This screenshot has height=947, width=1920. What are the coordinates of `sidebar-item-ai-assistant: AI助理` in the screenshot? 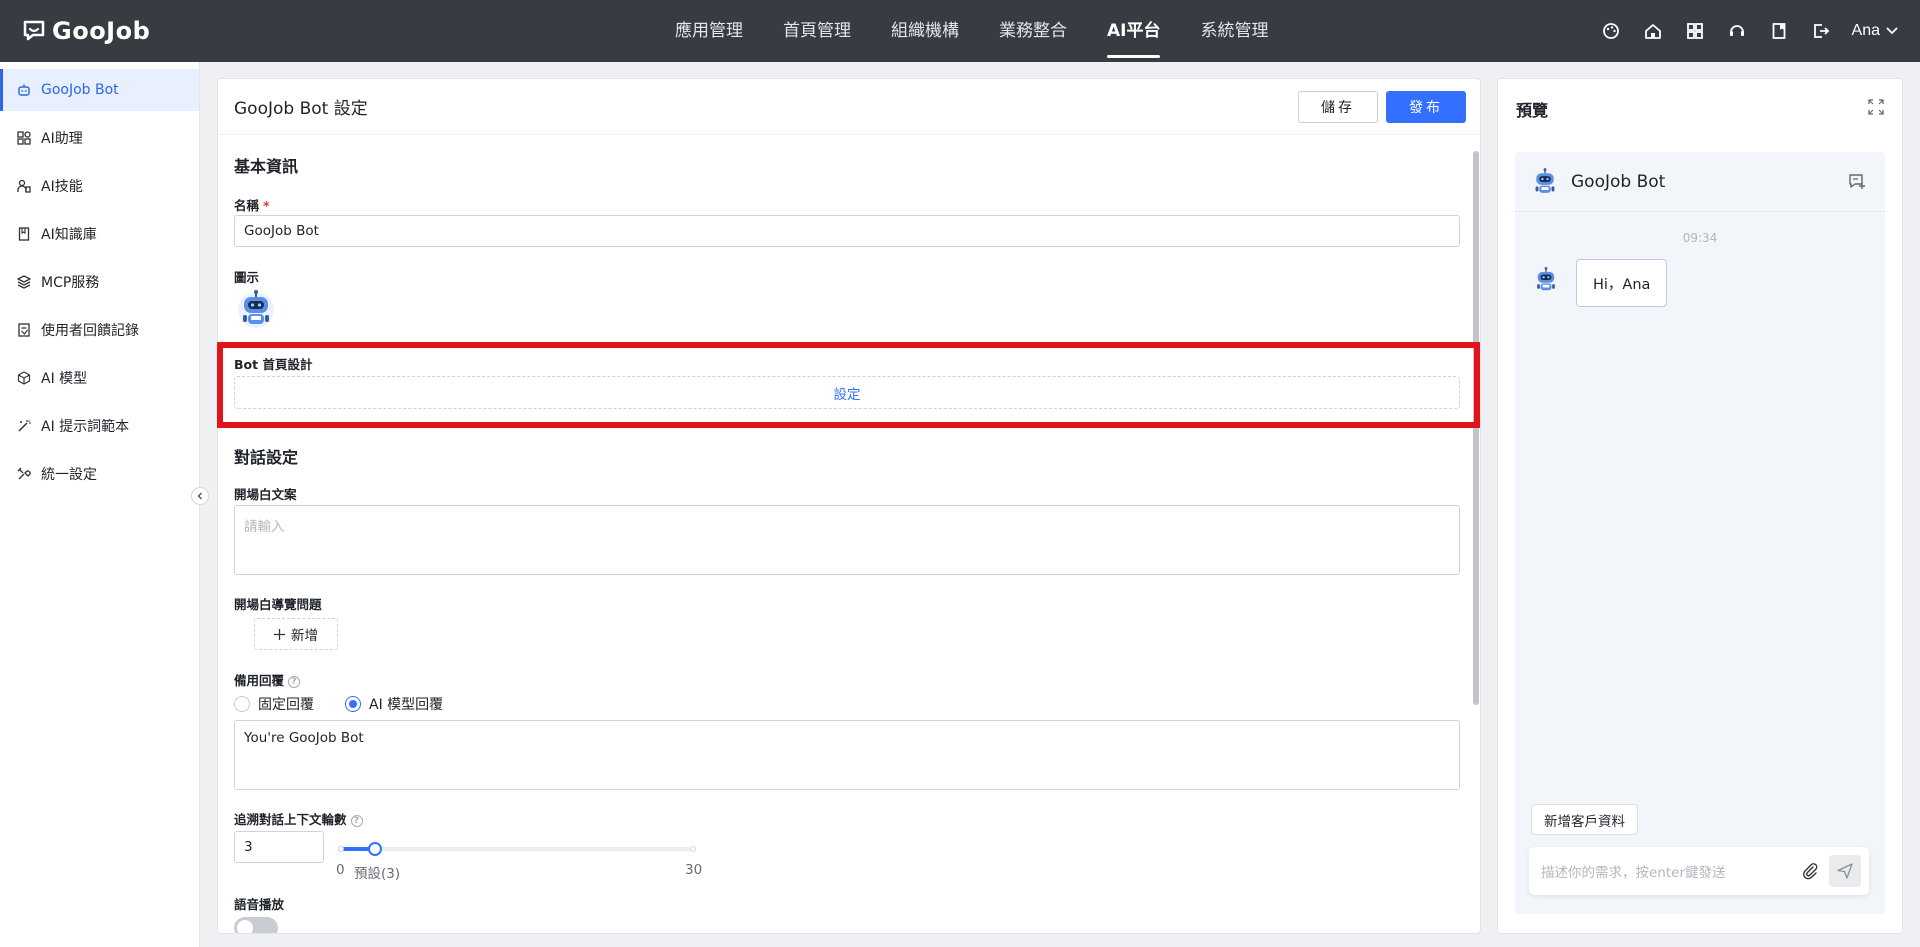 It's located at (99, 138).